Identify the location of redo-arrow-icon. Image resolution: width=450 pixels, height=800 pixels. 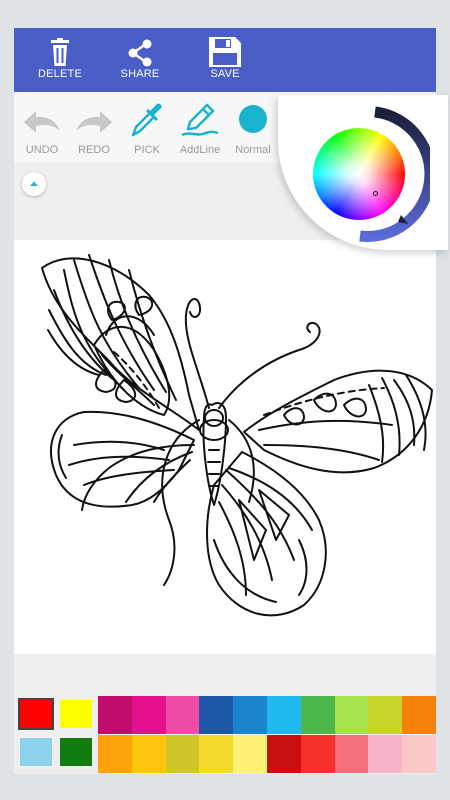
(94, 120).